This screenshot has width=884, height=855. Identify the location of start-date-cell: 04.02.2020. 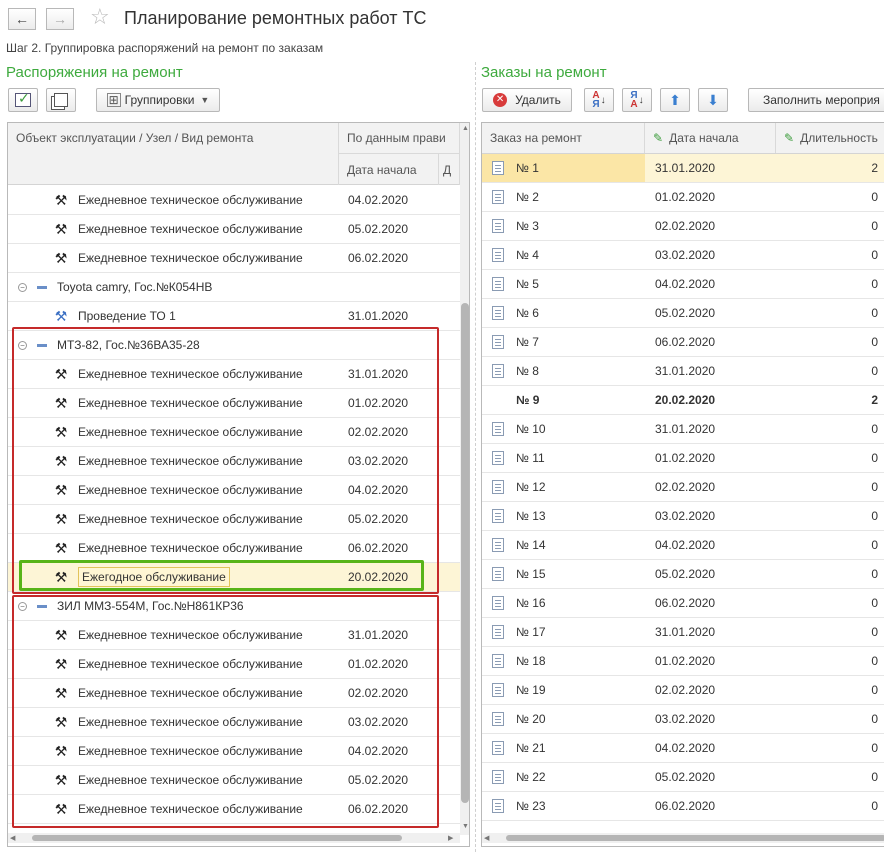
(378, 751).